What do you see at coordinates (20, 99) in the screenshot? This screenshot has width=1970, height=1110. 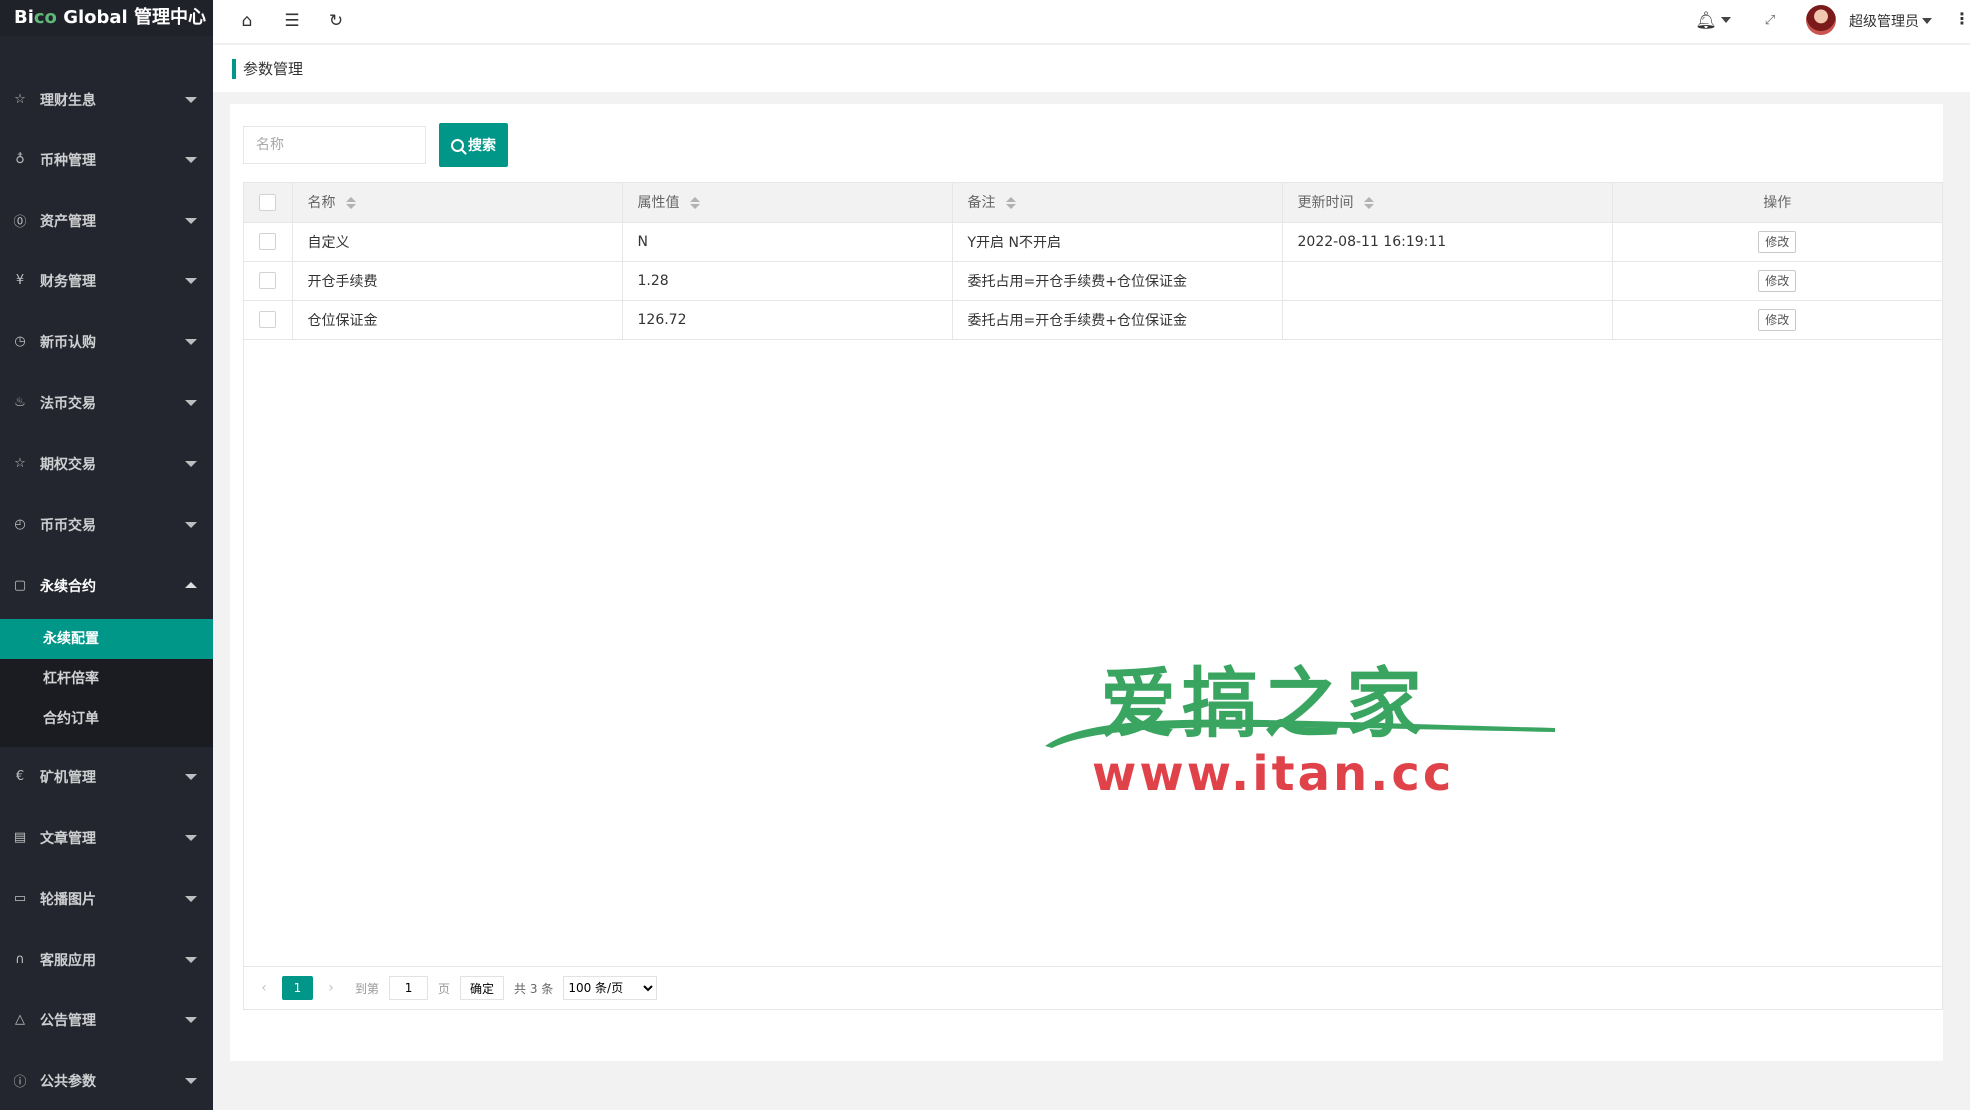 I see `star-icon: ☆` at bounding box center [20, 99].